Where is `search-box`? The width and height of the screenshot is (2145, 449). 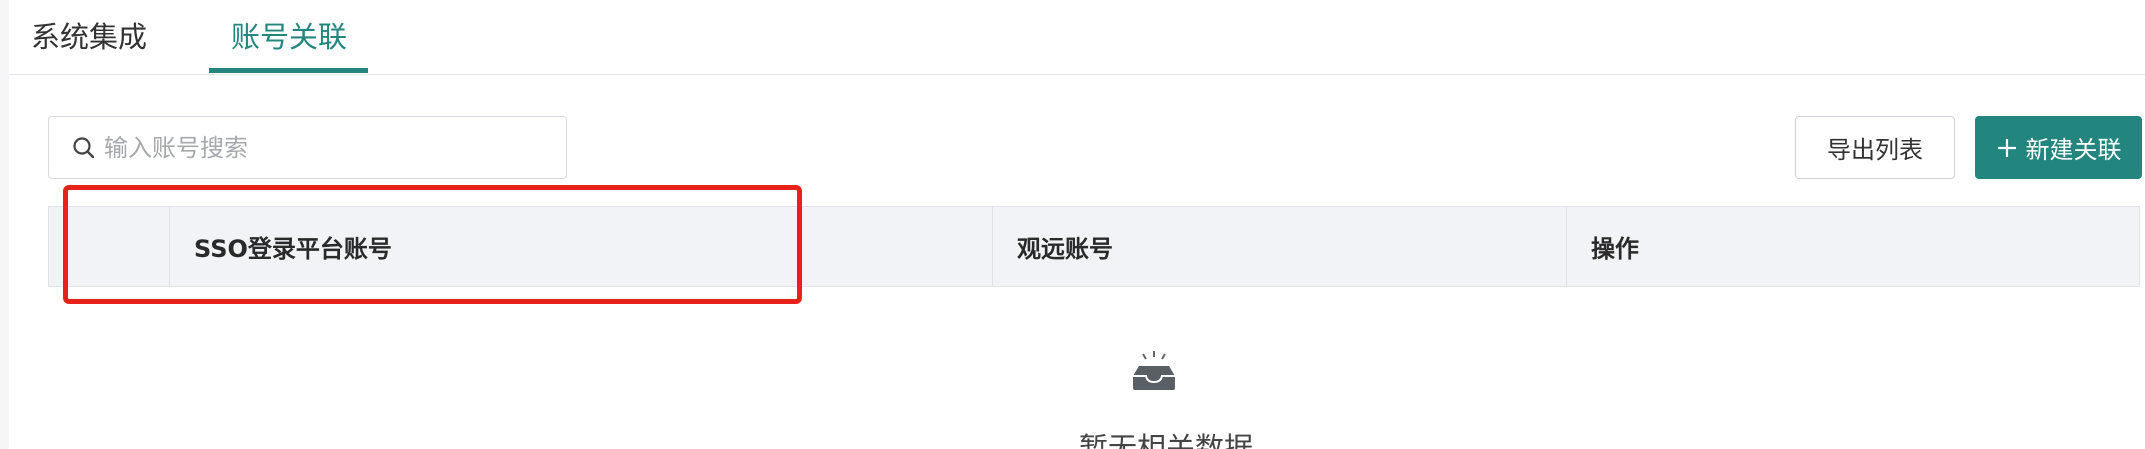
search-box is located at coordinates (307, 147).